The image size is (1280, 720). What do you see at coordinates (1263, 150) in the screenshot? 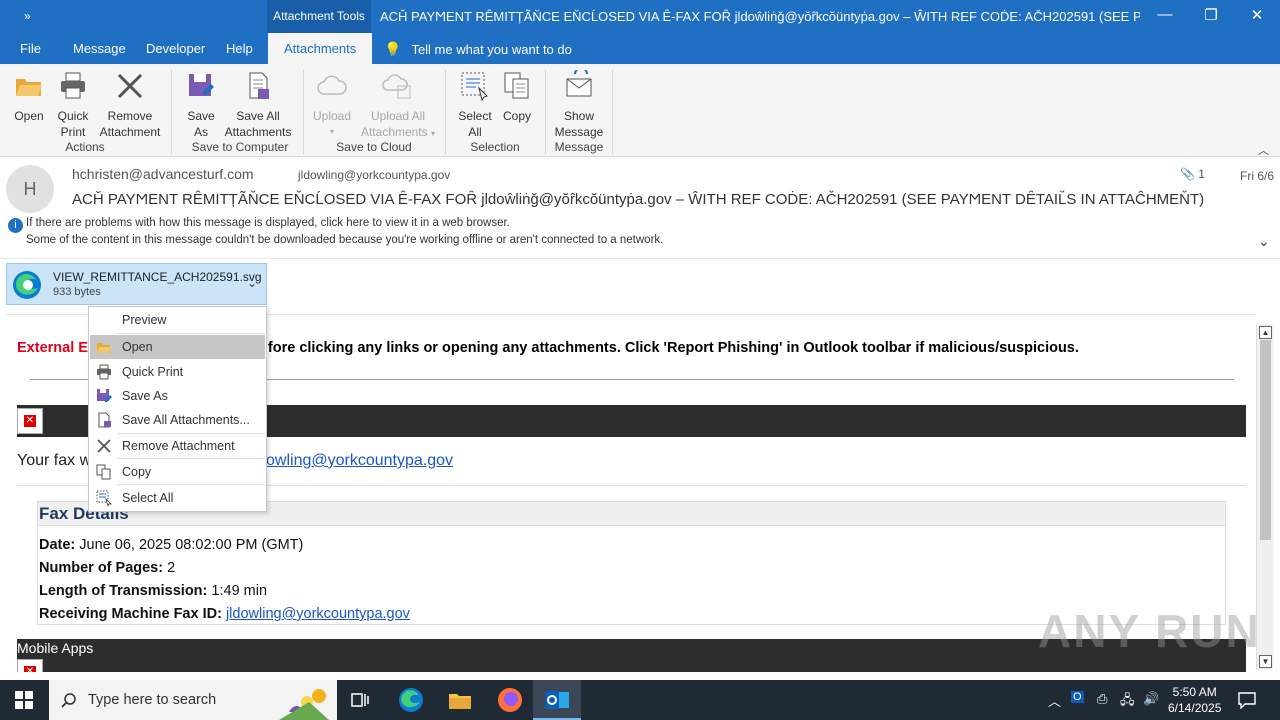
I see `collapse-ribbon-icon: ︿` at bounding box center [1263, 150].